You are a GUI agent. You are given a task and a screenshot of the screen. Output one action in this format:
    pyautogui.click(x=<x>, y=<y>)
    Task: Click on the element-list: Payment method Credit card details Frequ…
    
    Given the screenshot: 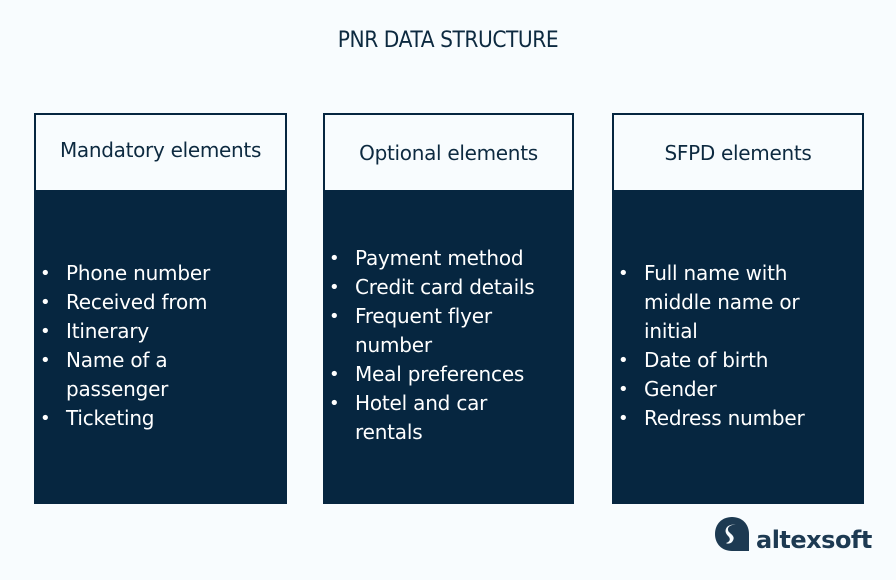 What is the action you would take?
    pyautogui.click(x=449, y=345)
    